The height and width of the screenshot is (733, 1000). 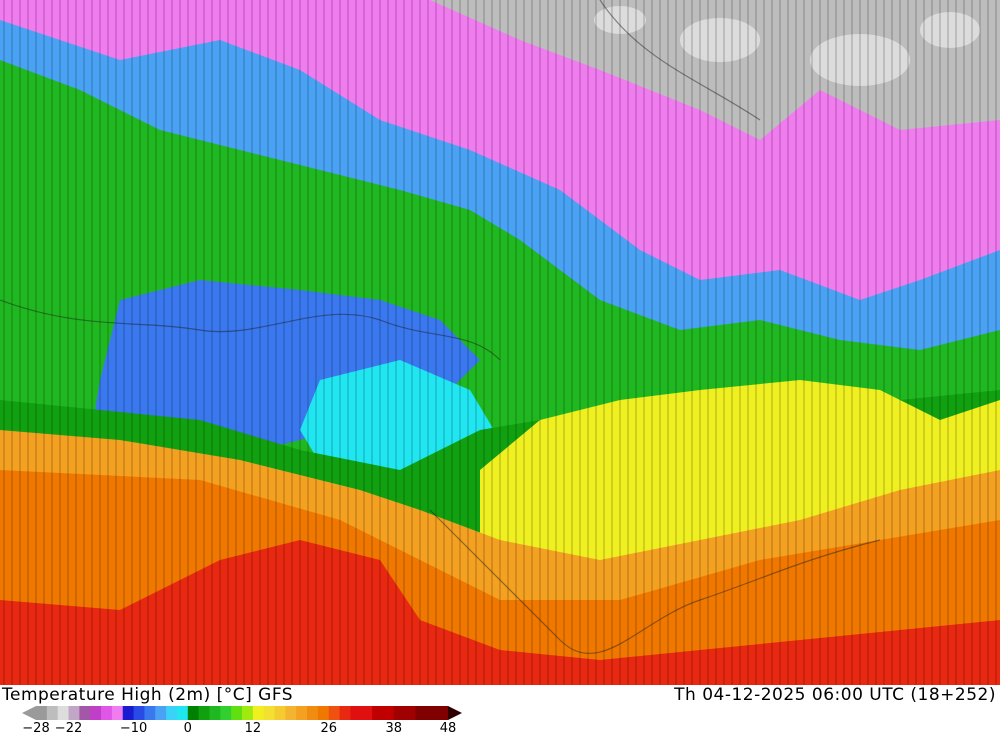 I want to click on scale-tick-label: −10, so click(x=133, y=727).